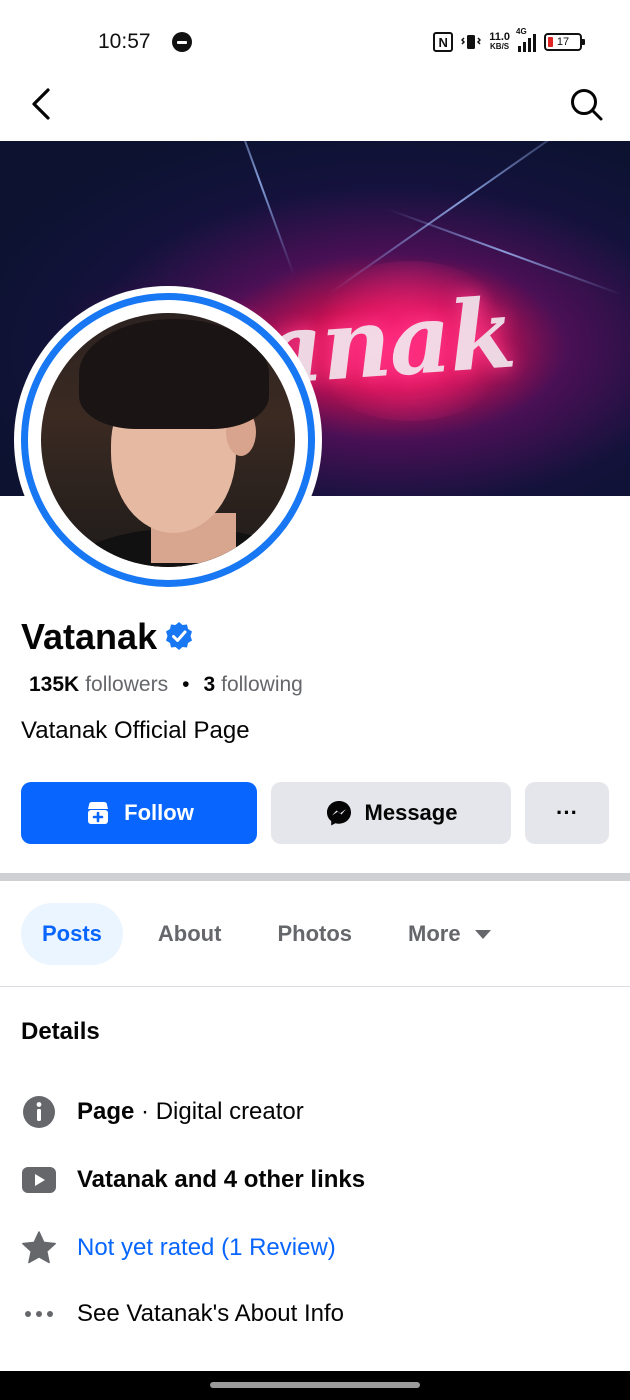  I want to click on messenger-icon, so click(338, 813).